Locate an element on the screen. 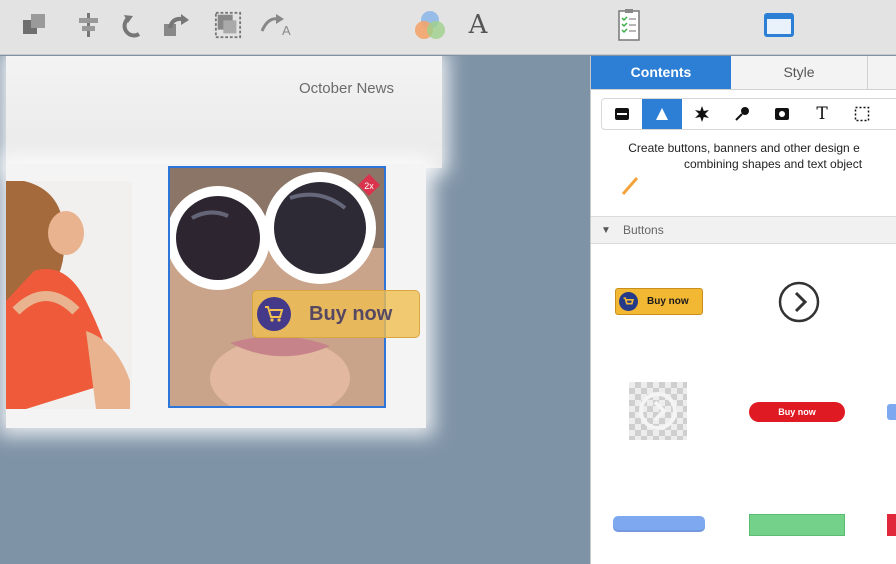 Image resolution: width=896 pixels, height=564 pixels. text-path-glyph: A is located at coordinates (286, 30).